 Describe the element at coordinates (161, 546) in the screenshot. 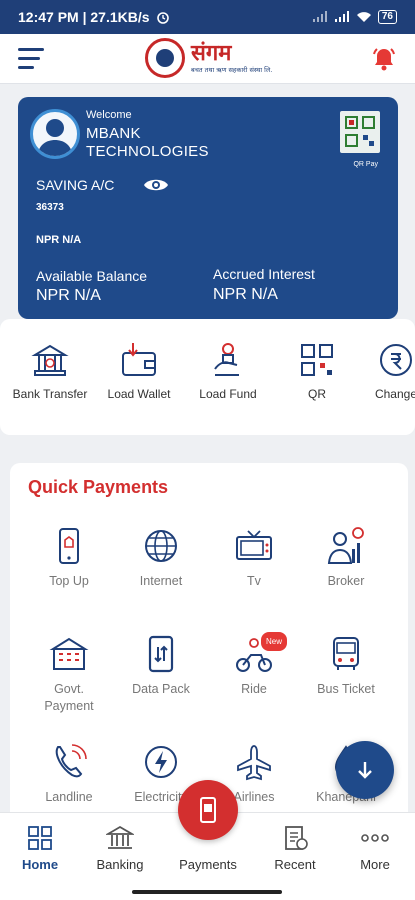

I see `globe-icon` at that location.